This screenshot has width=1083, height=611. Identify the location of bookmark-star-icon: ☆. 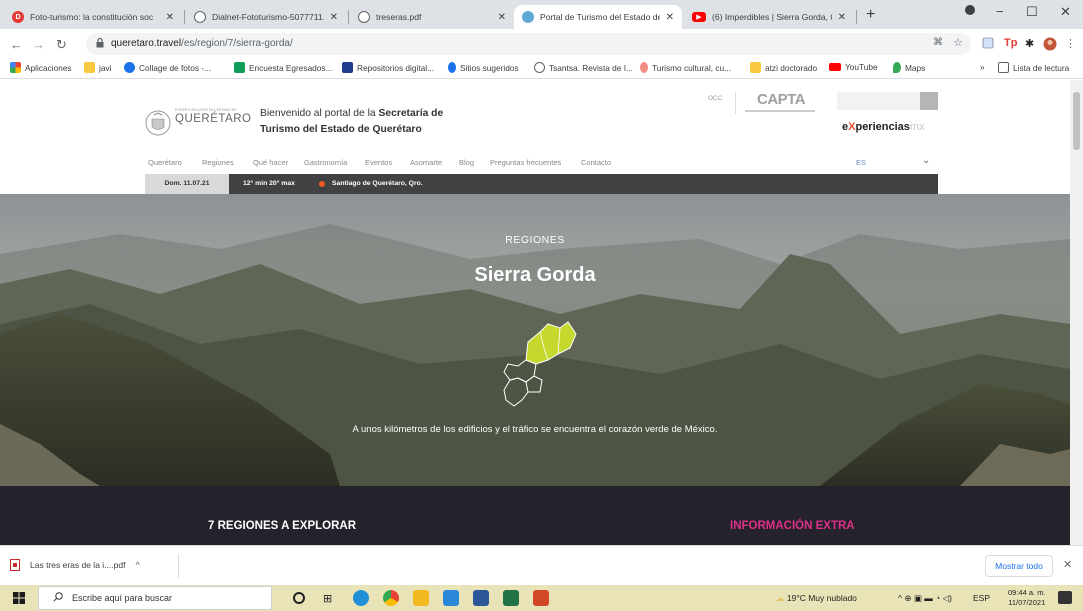
(958, 42).